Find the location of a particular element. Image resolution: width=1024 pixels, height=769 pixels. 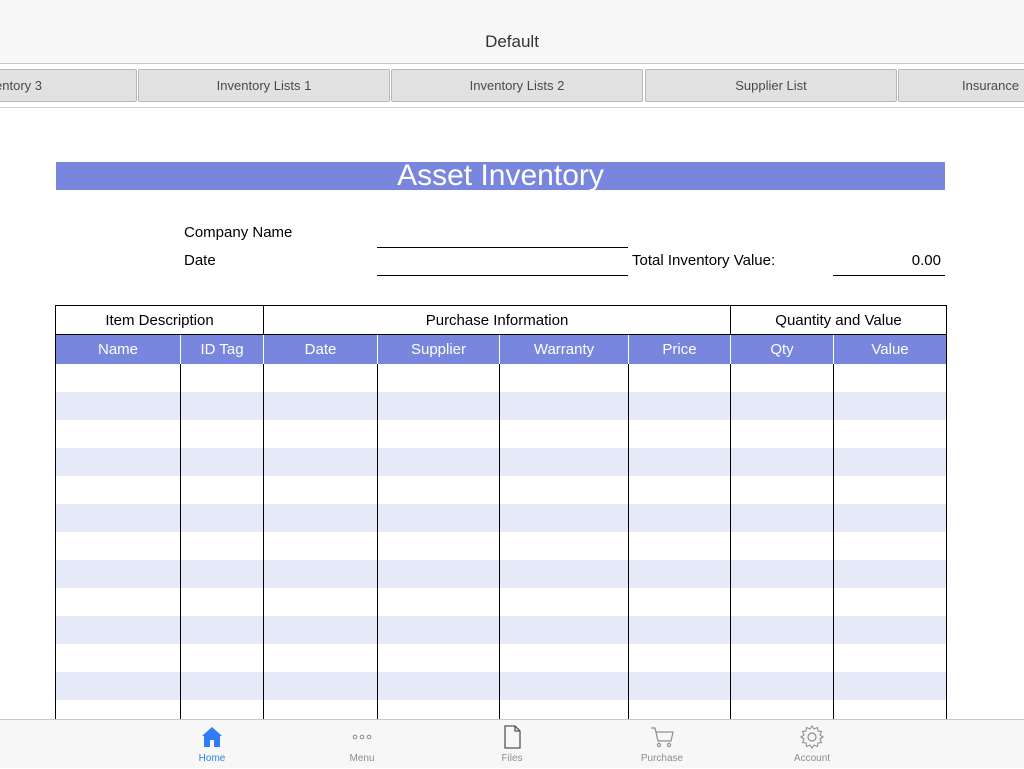

group-header-quantity-and-value: Quantity and Value is located at coordinates (839, 320).